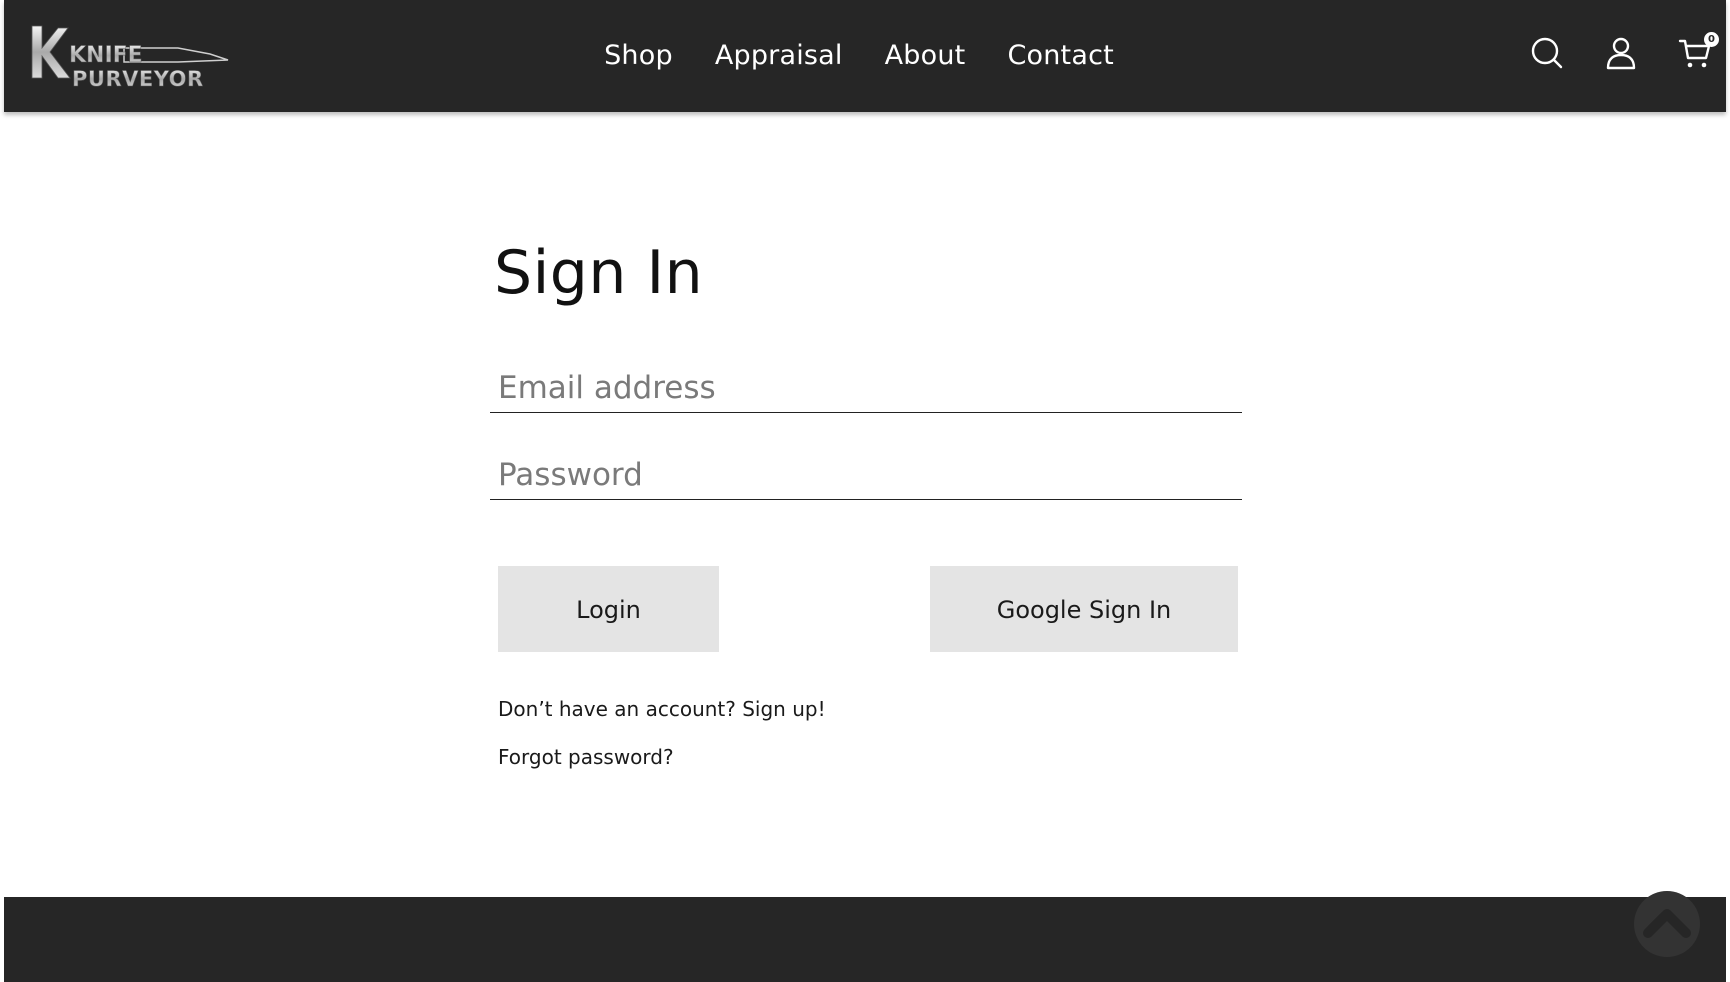 Image resolution: width=1730 pixels, height=982 pixels. What do you see at coordinates (1060, 55) in the screenshot?
I see `nav-contact: Contact` at bounding box center [1060, 55].